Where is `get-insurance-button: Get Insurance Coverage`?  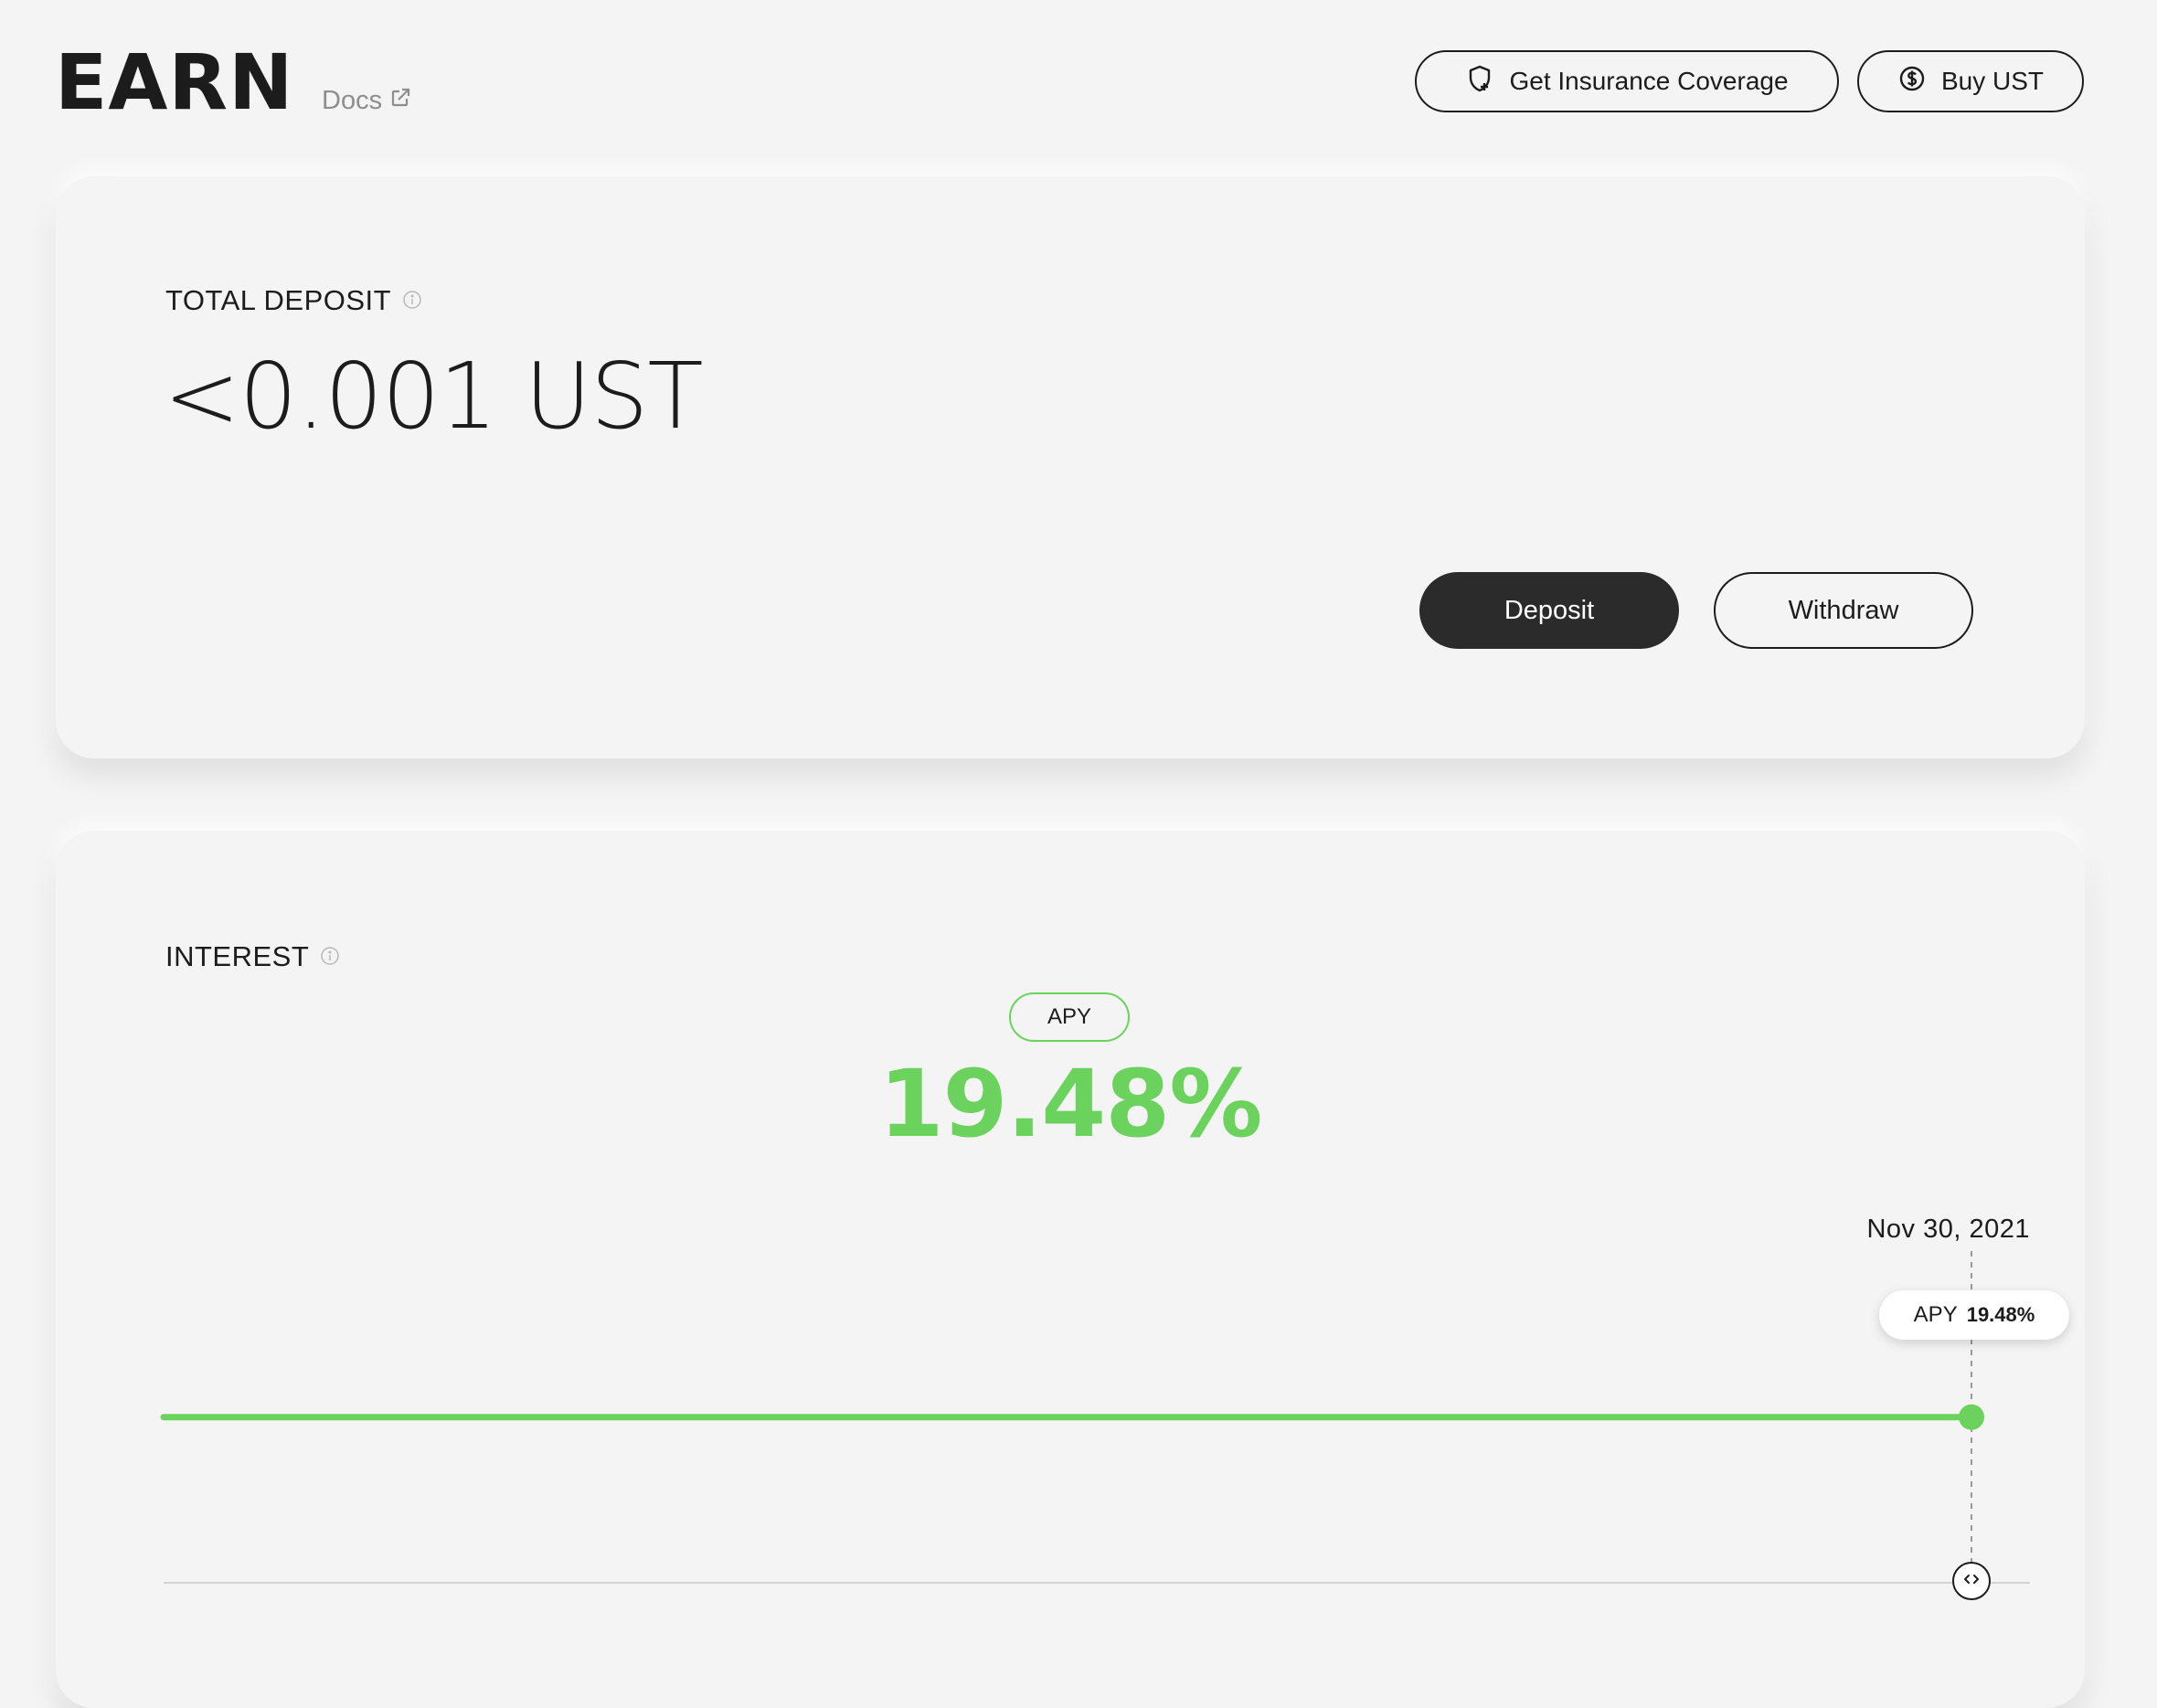 get-insurance-button: Get Insurance Coverage is located at coordinates (1627, 81).